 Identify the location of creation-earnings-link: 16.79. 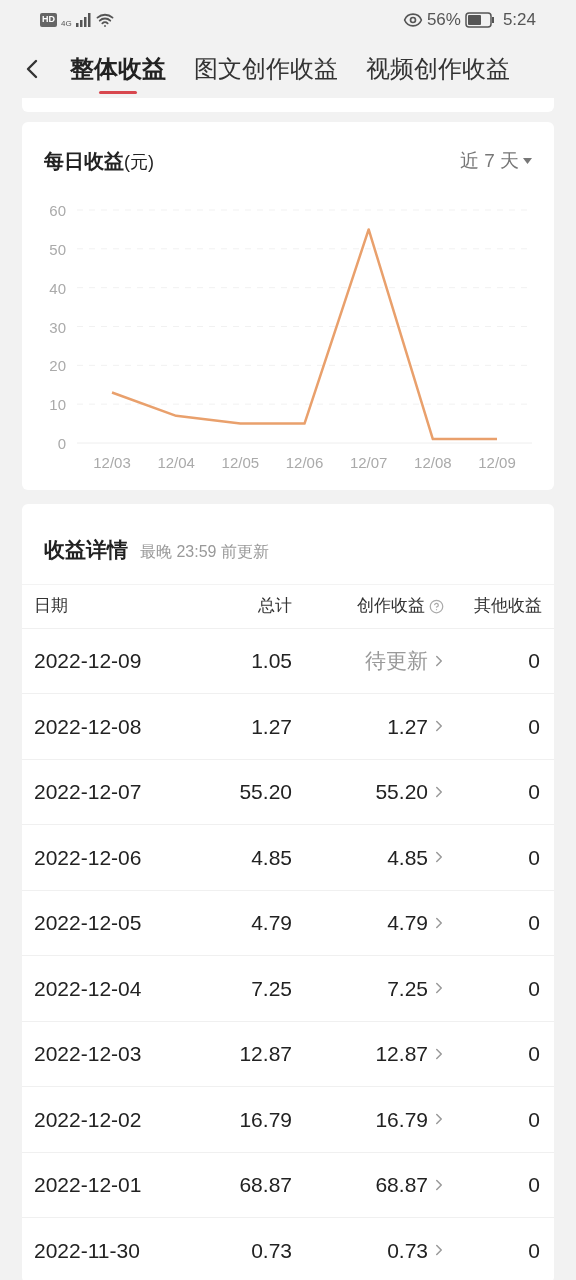
(368, 1119).